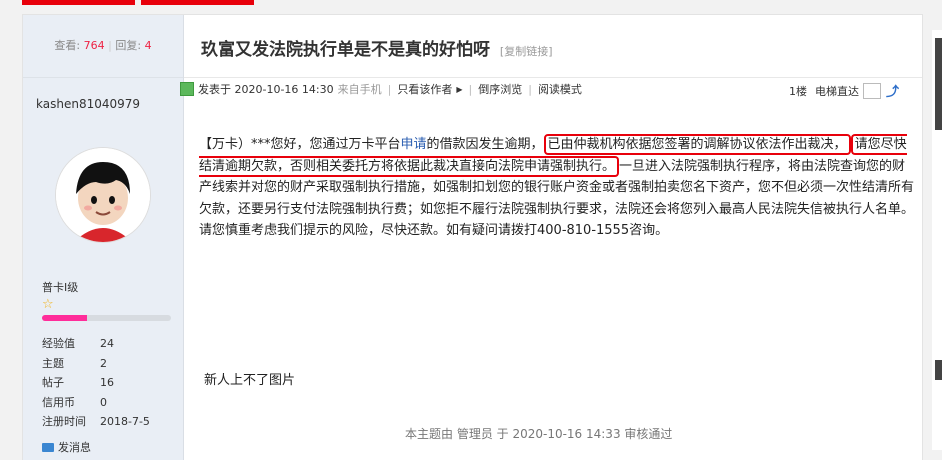  Describe the element at coordinates (48, 304) in the screenshot. I see `star-icon: ☆` at that location.